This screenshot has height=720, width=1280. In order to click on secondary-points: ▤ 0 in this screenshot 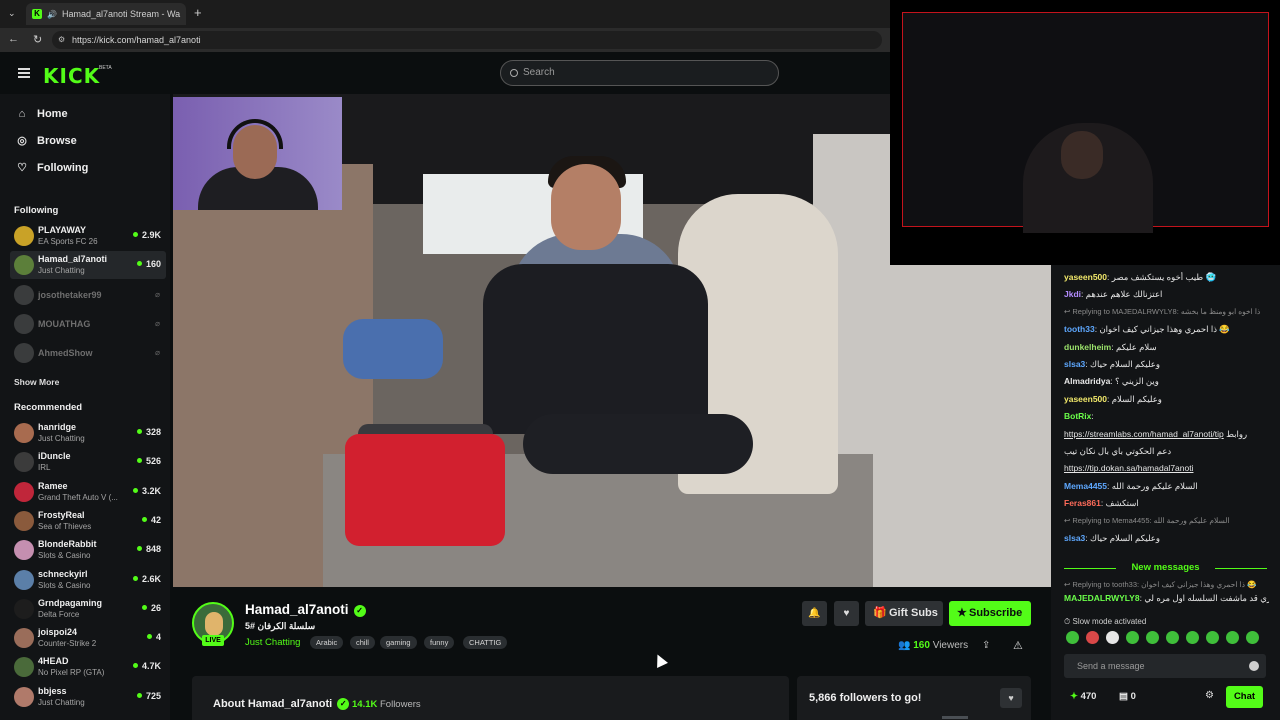, I will do `click(1127, 696)`.